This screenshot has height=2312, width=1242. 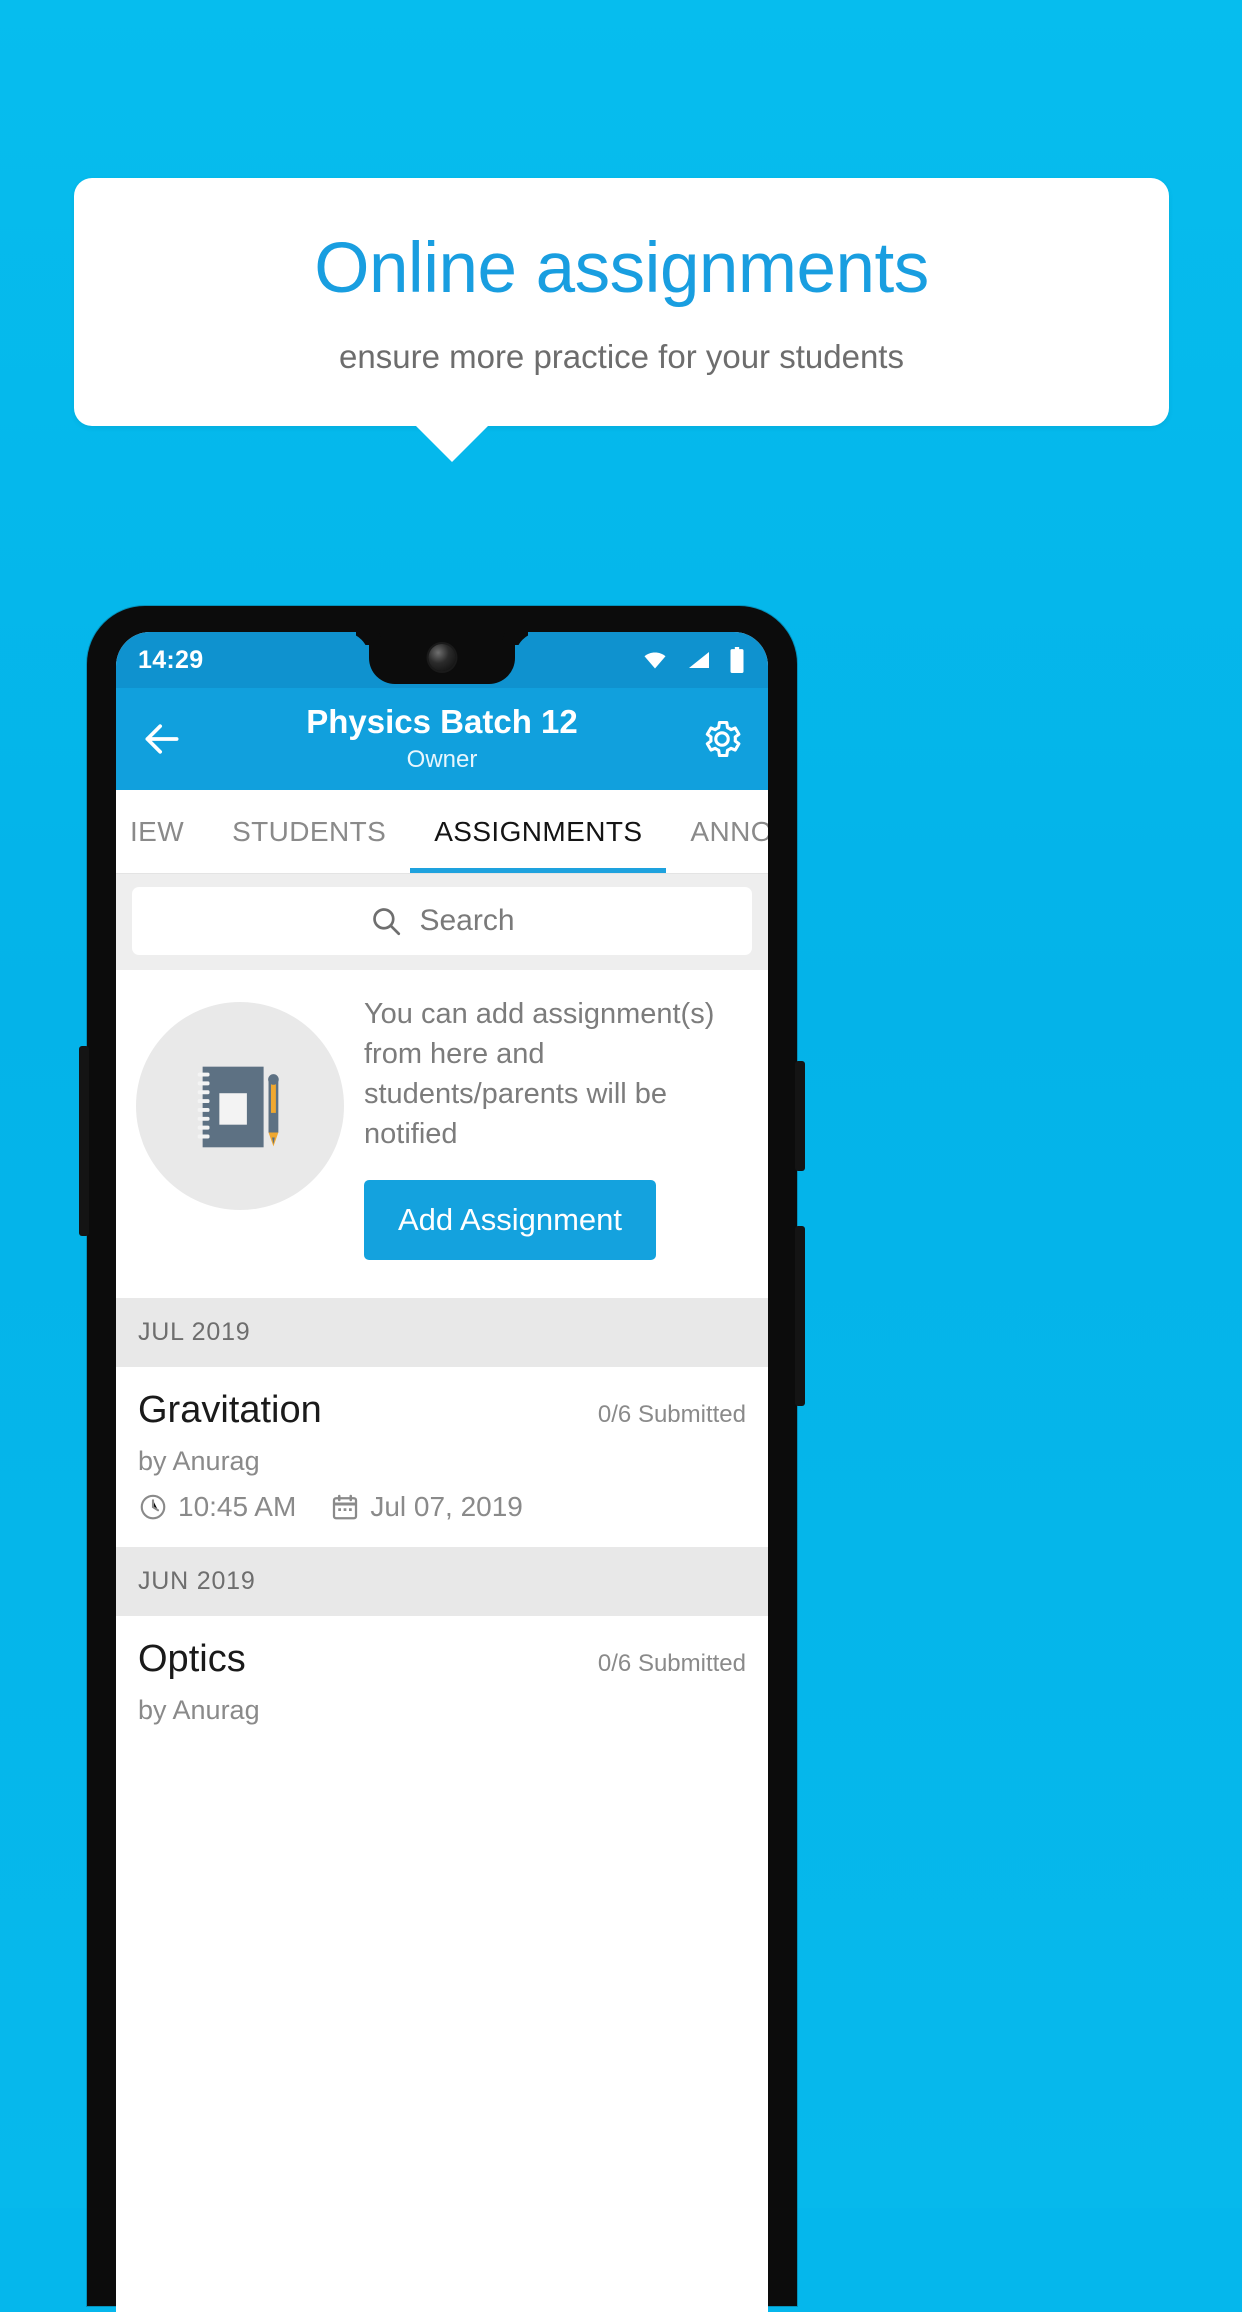 What do you see at coordinates (510, 1220) in the screenshot?
I see `add-assignment-button: Add Assignment` at bounding box center [510, 1220].